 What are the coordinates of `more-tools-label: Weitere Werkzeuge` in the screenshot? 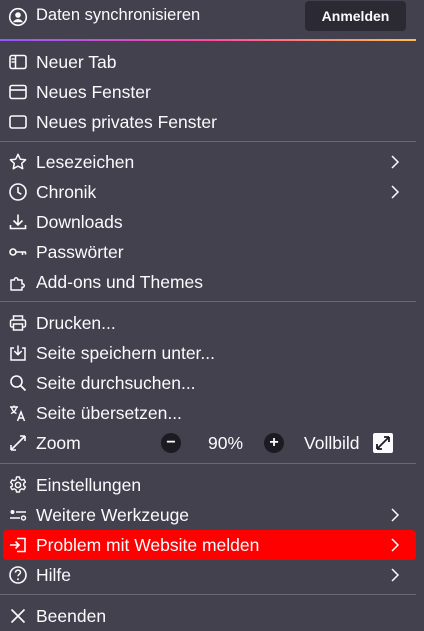 It's located at (113, 515).